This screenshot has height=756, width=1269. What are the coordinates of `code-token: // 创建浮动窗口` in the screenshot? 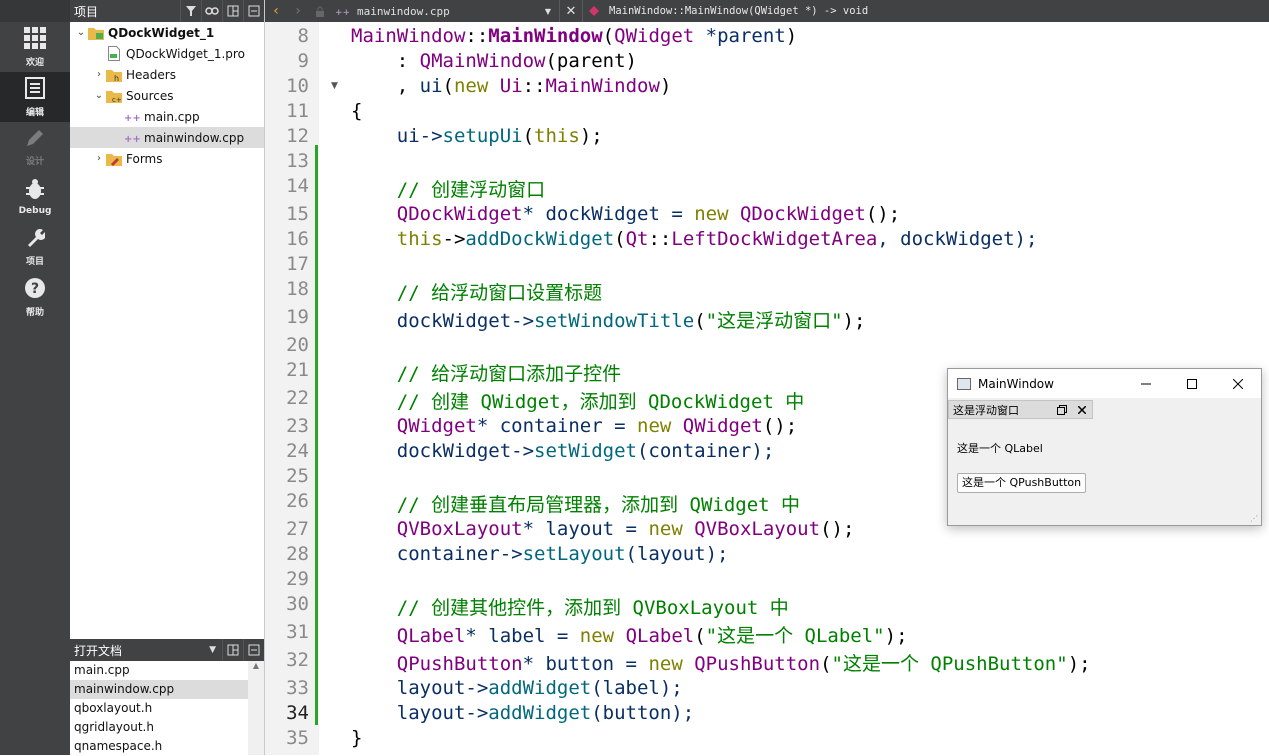 It's located at (448, 190).